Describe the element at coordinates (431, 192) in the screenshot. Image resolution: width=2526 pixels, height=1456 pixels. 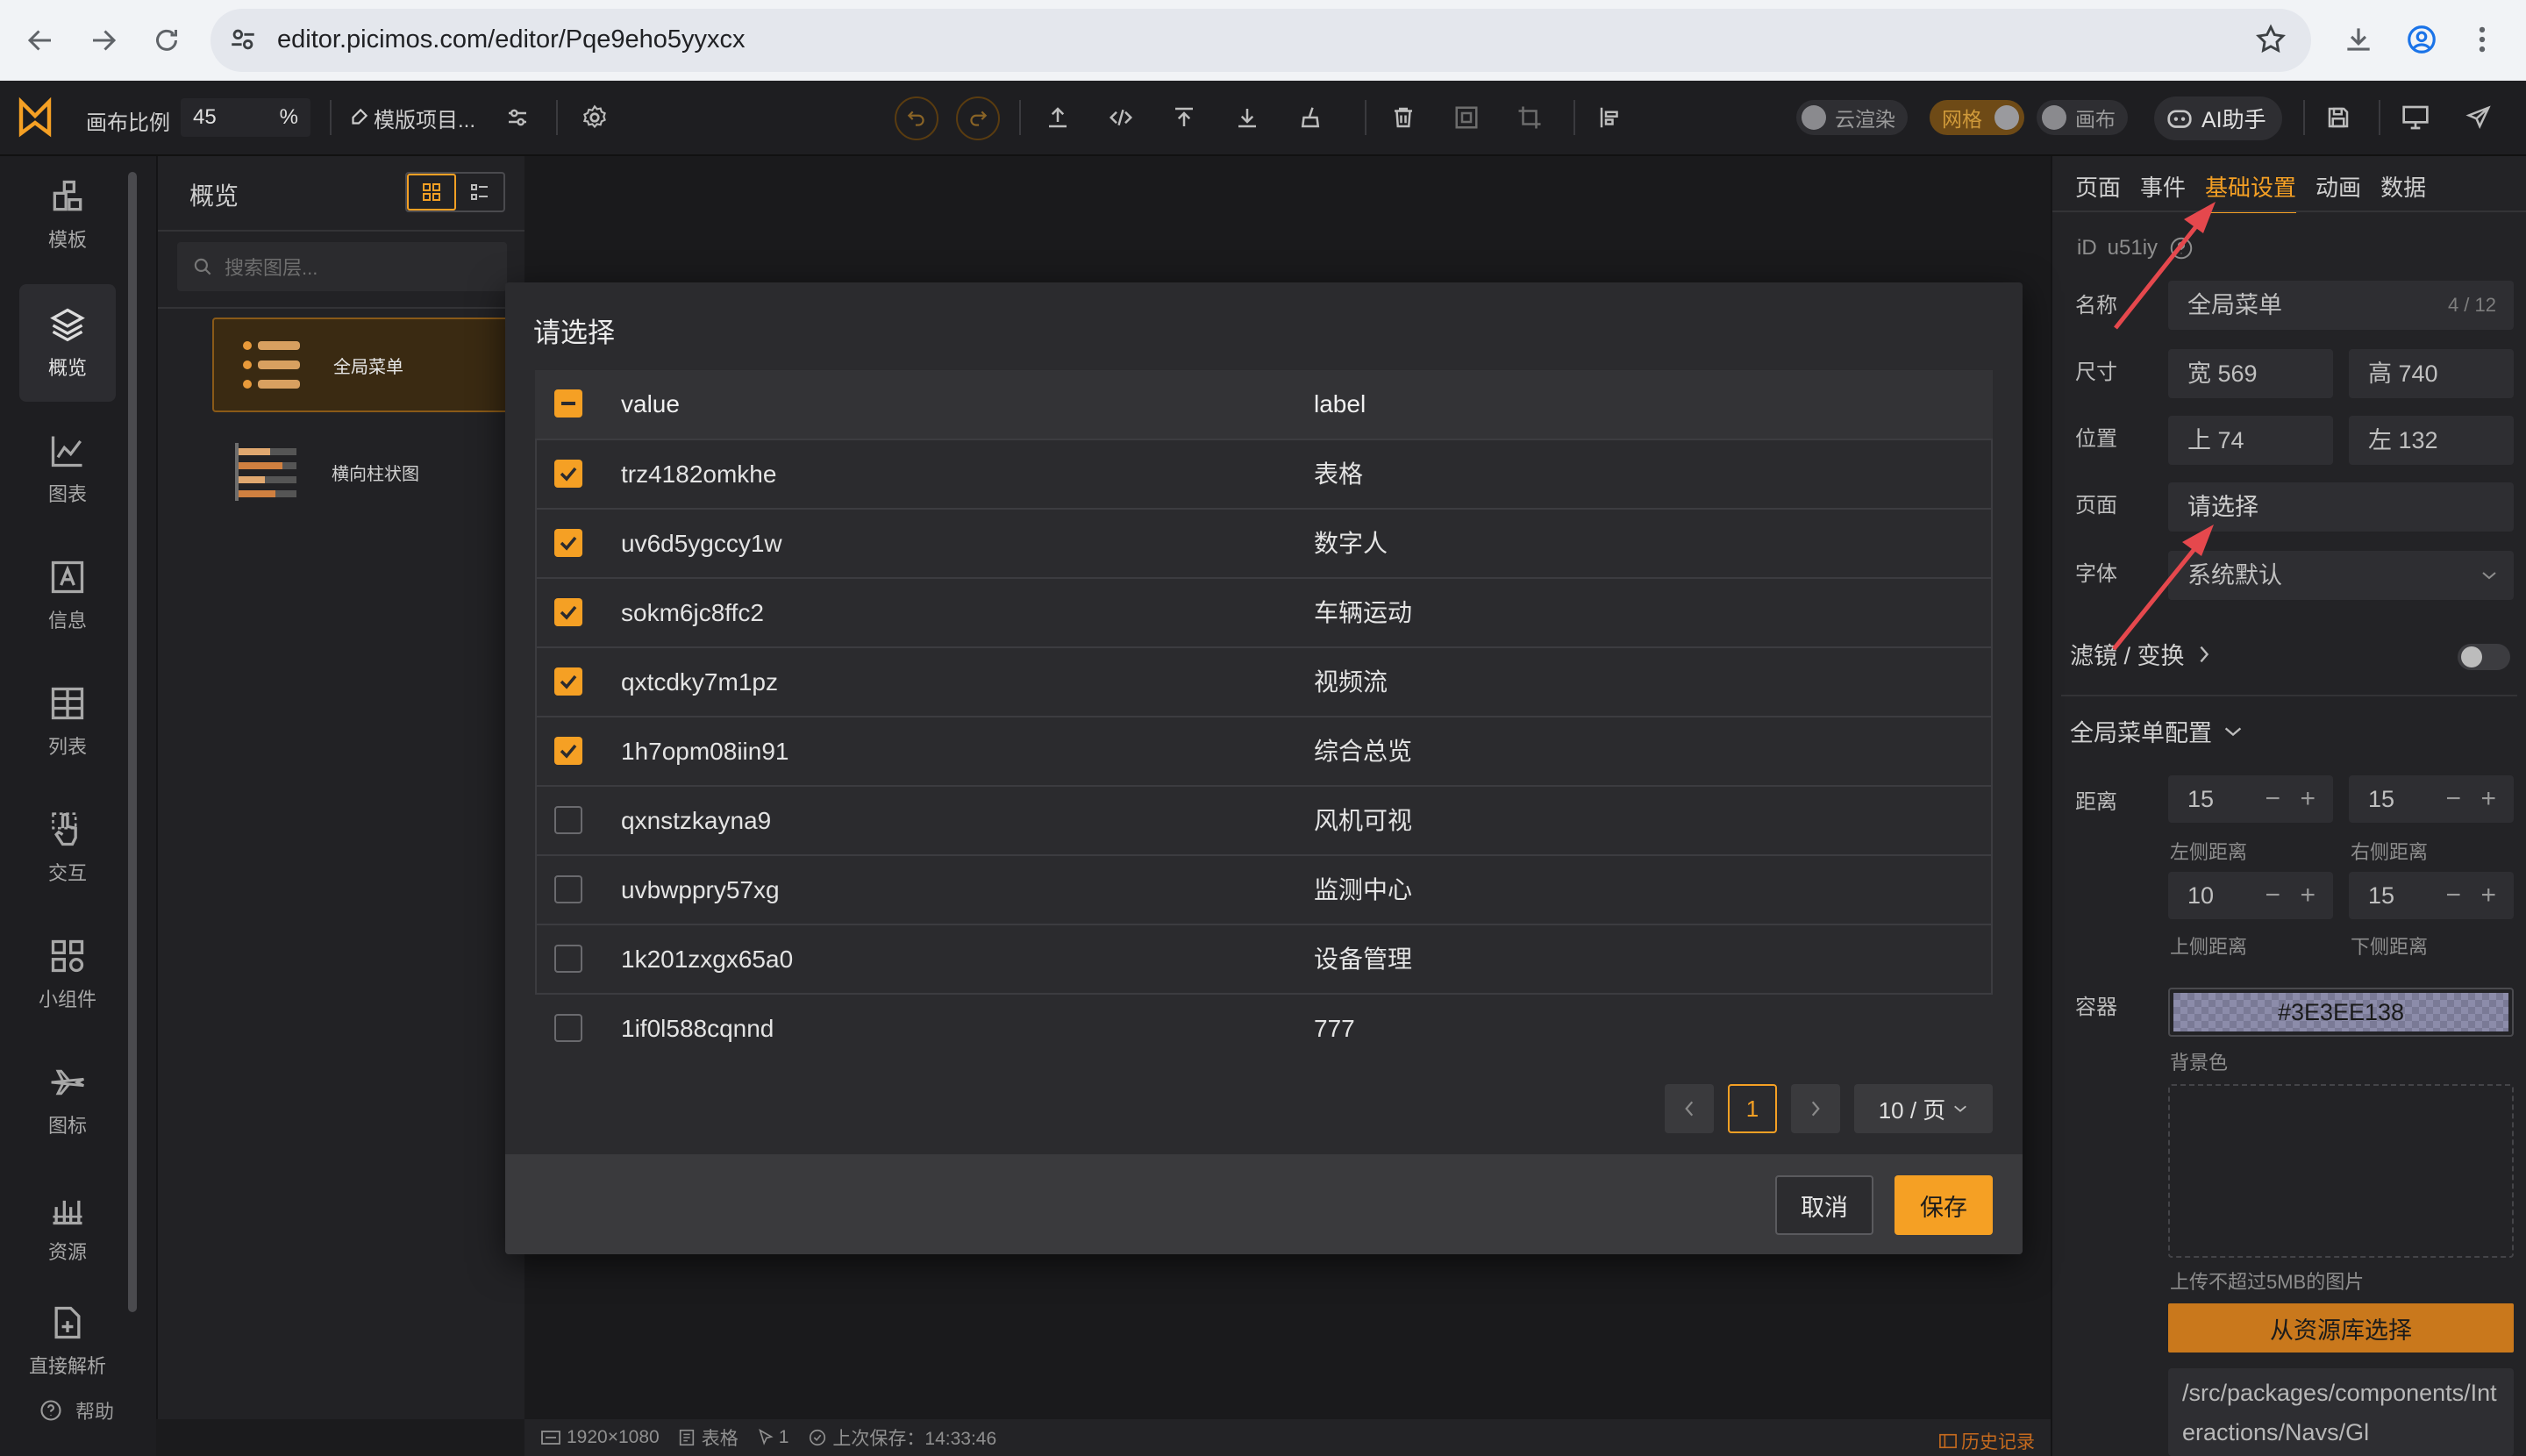
I see `grid-view-icon` at that location.